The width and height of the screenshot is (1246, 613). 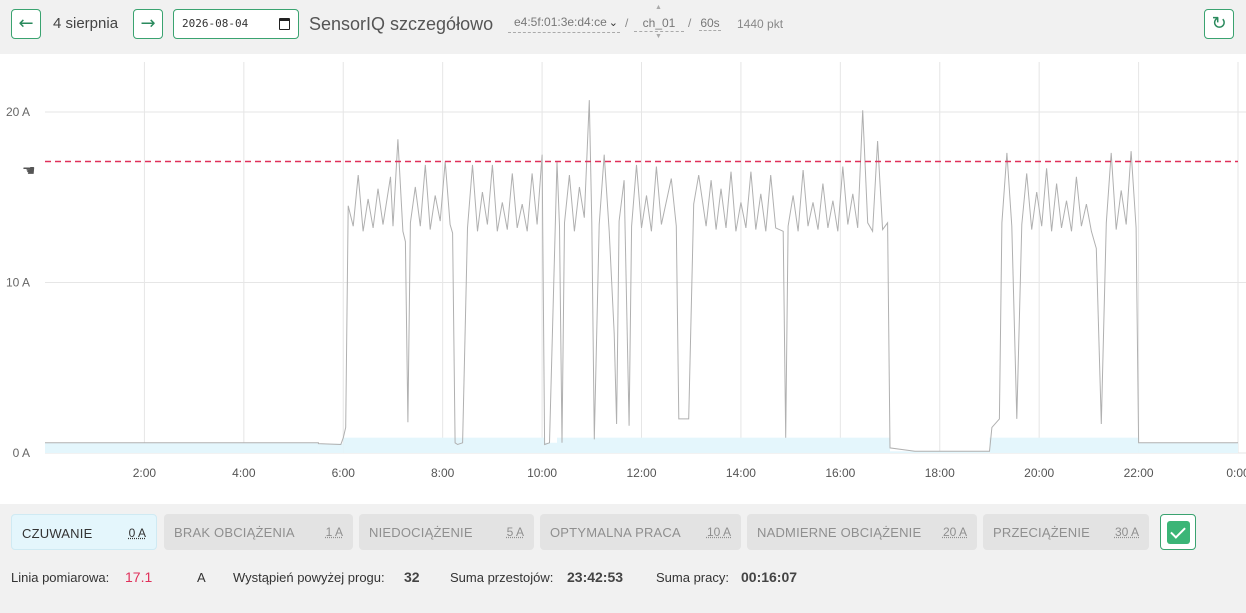 I want to click on work-value: 00:16:07, so click(x=769, y=577).